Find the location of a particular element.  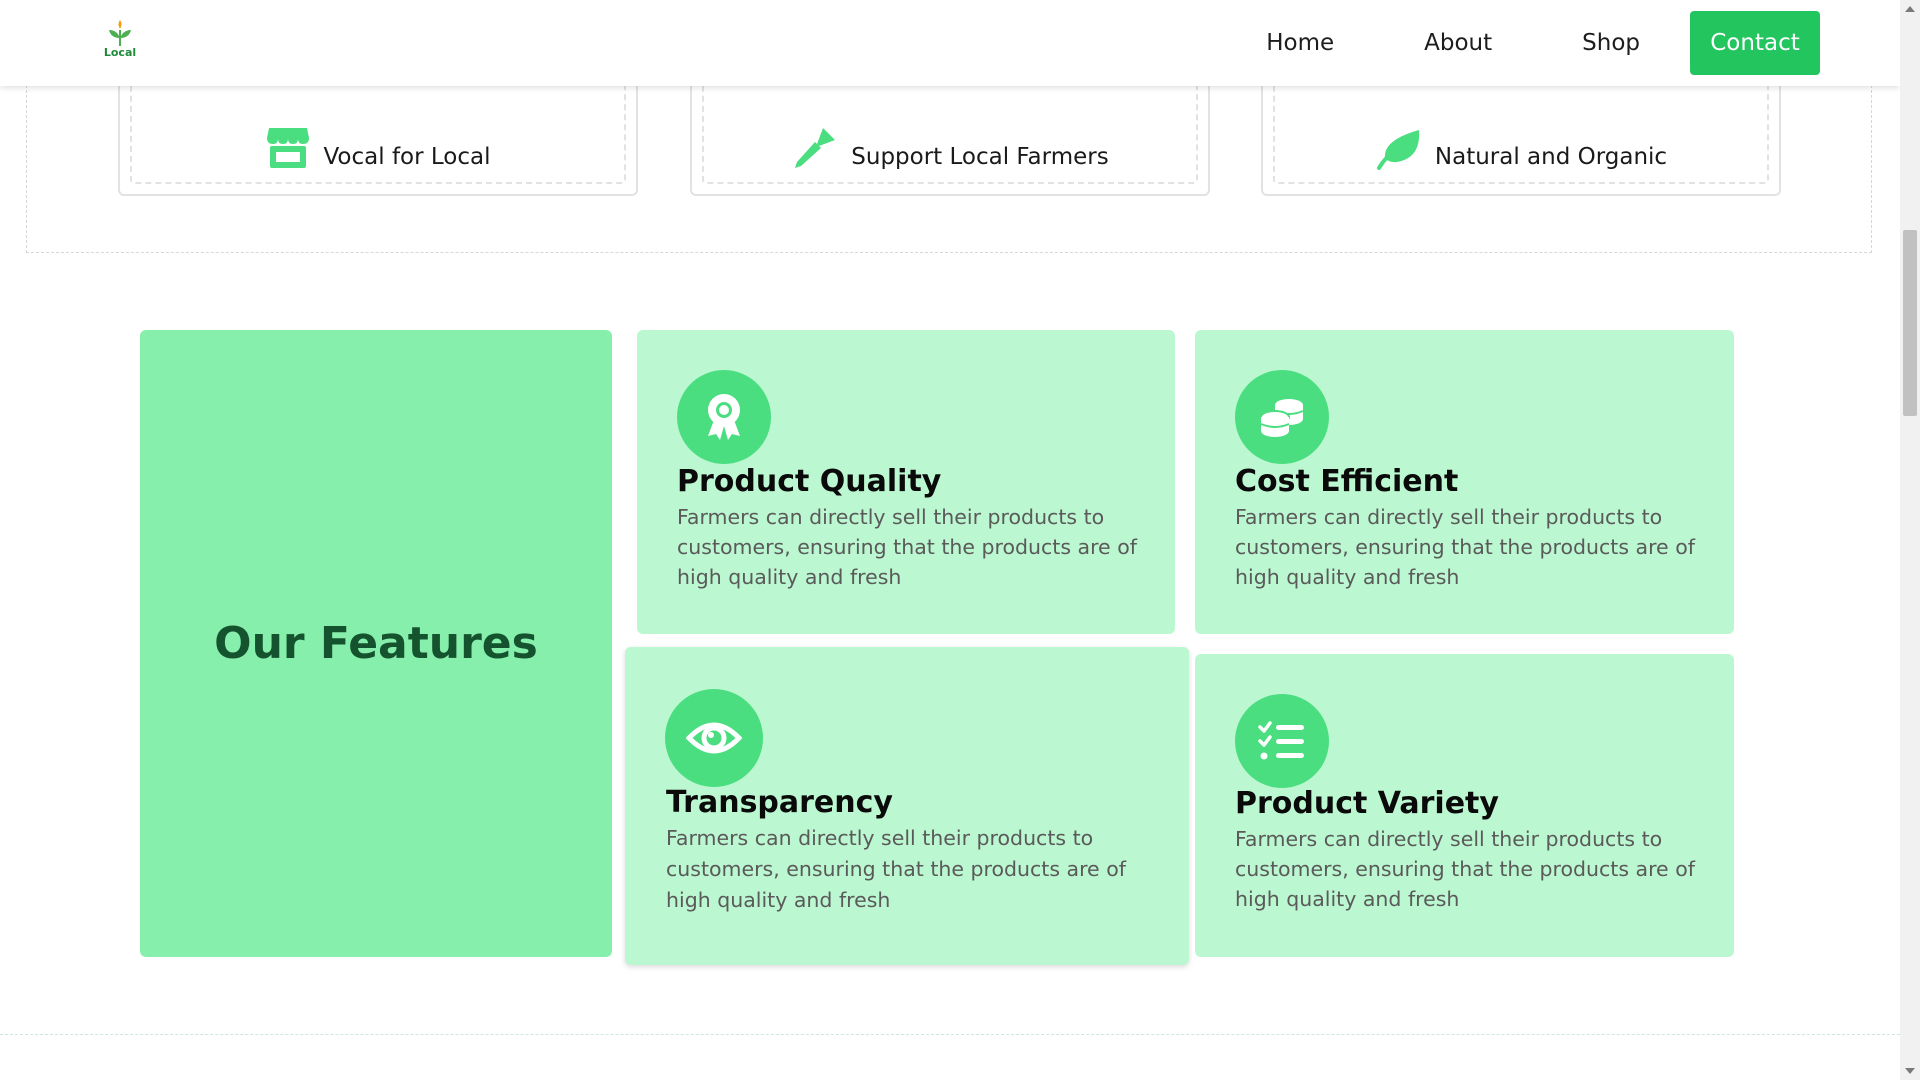

badge-label: Support Local Farmers is located at coordinates (980, 157).